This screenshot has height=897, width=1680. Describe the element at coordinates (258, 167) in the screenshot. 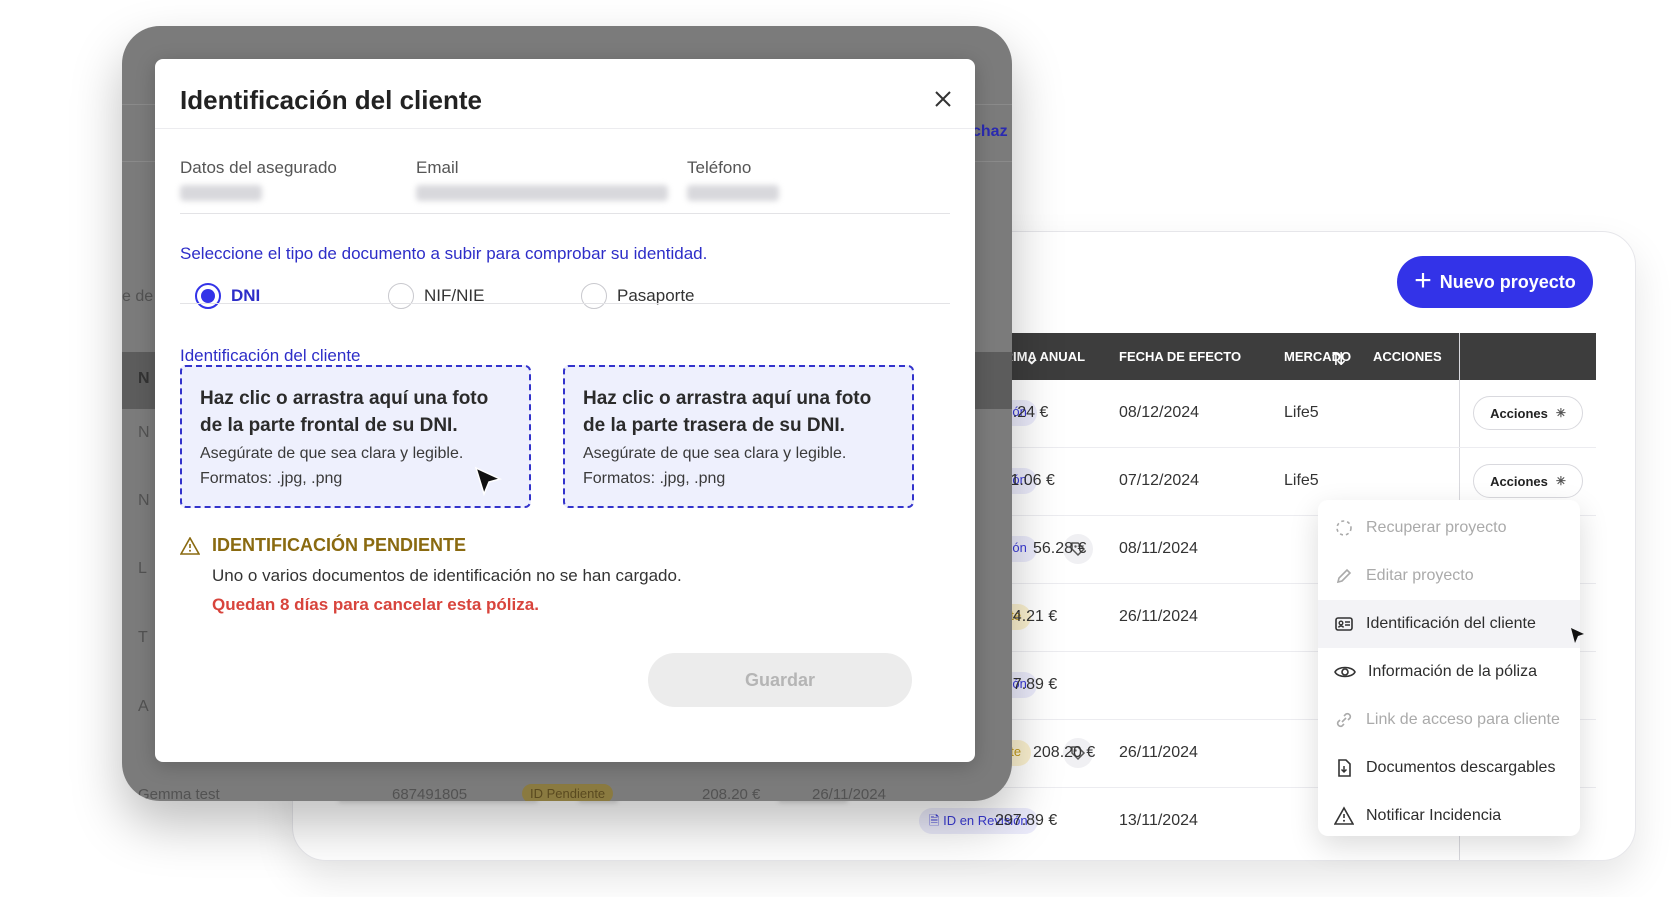

I see `insured-label: Datos del asegurado` at that location.